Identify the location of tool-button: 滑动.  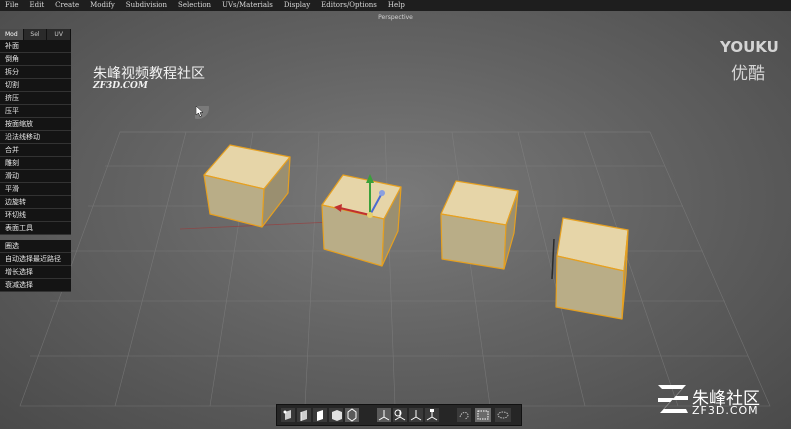
(35, 176).